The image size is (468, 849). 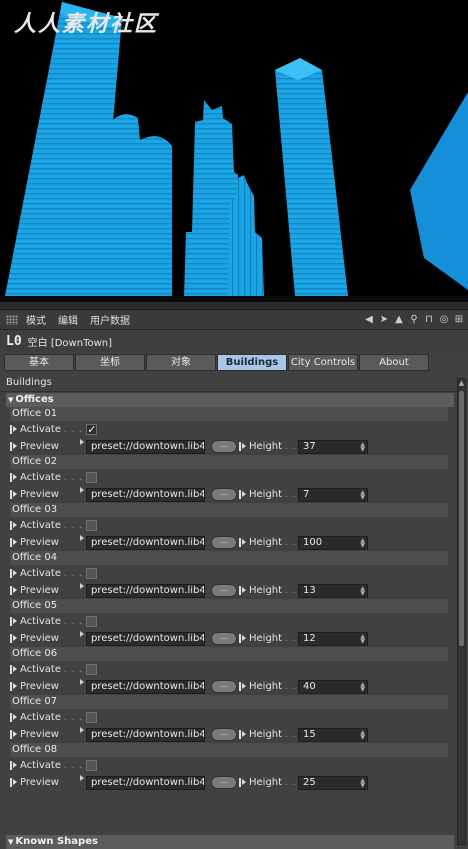 I want to click on office-header: Office 08, so click(x=229, y=750).